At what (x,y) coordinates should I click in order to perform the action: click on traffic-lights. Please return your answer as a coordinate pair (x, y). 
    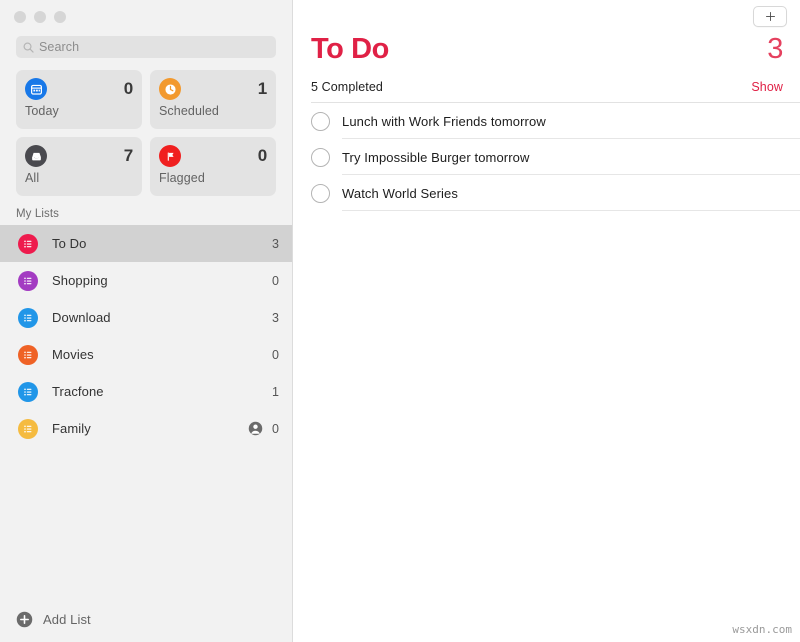
    Looking at the image, I should click on (146, 11).